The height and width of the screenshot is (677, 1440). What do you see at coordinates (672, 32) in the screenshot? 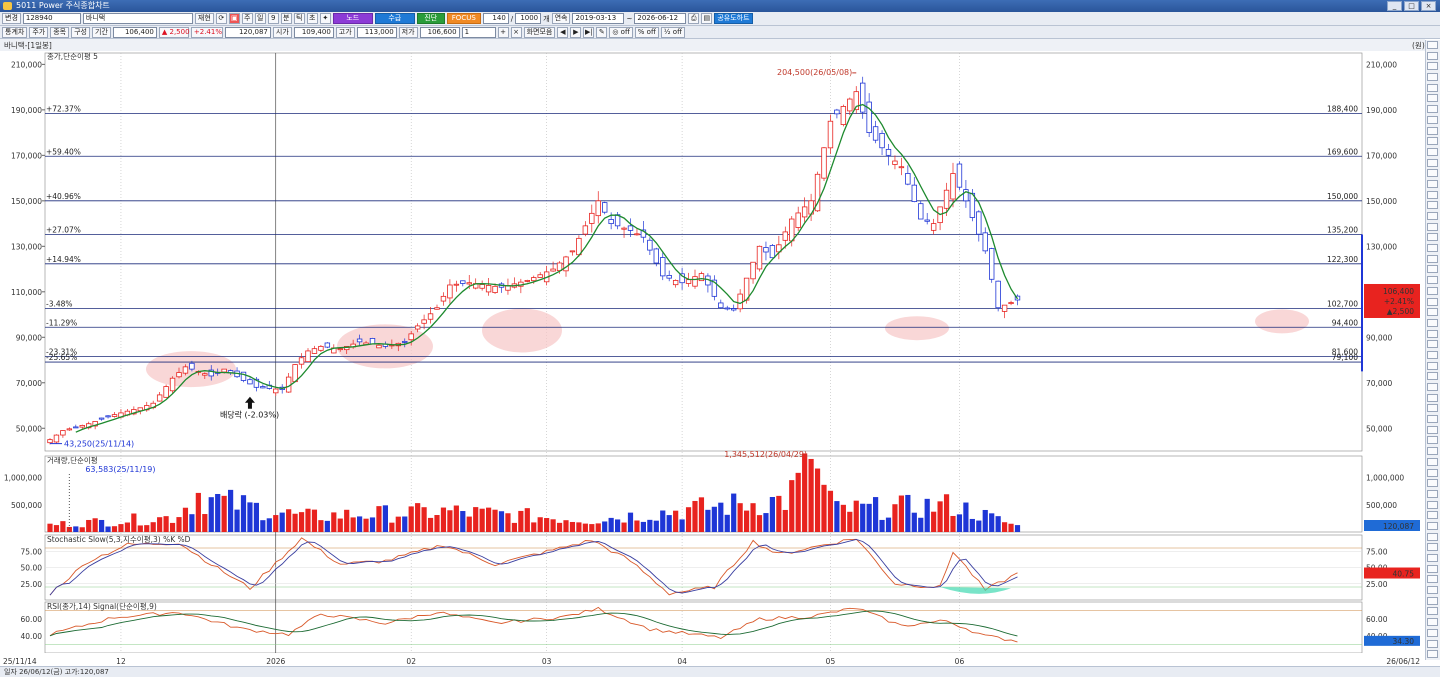
I see `toggle-3: ½ off` at bounding box center [672, 32].